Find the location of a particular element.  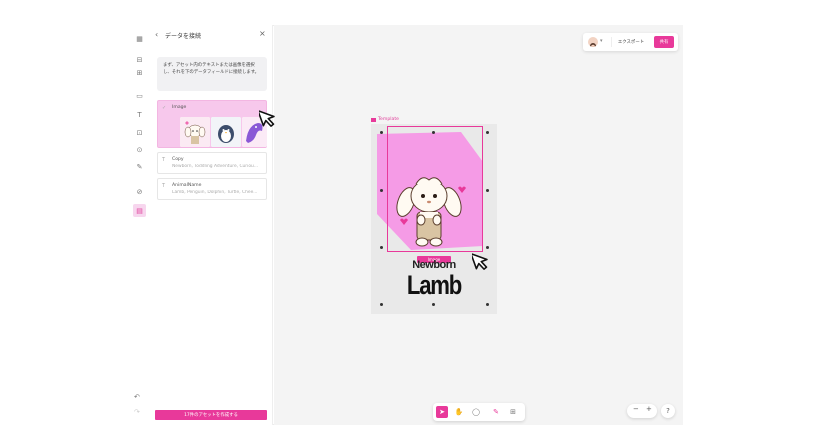

panel-title: データを接続 is located at coordinates (183, 36).